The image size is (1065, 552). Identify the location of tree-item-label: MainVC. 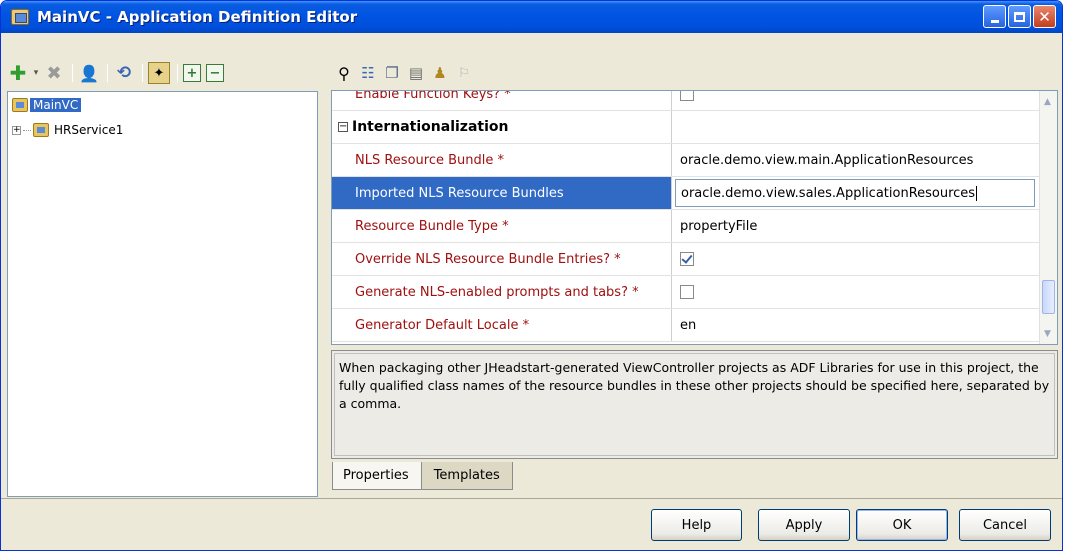
(56, 105).